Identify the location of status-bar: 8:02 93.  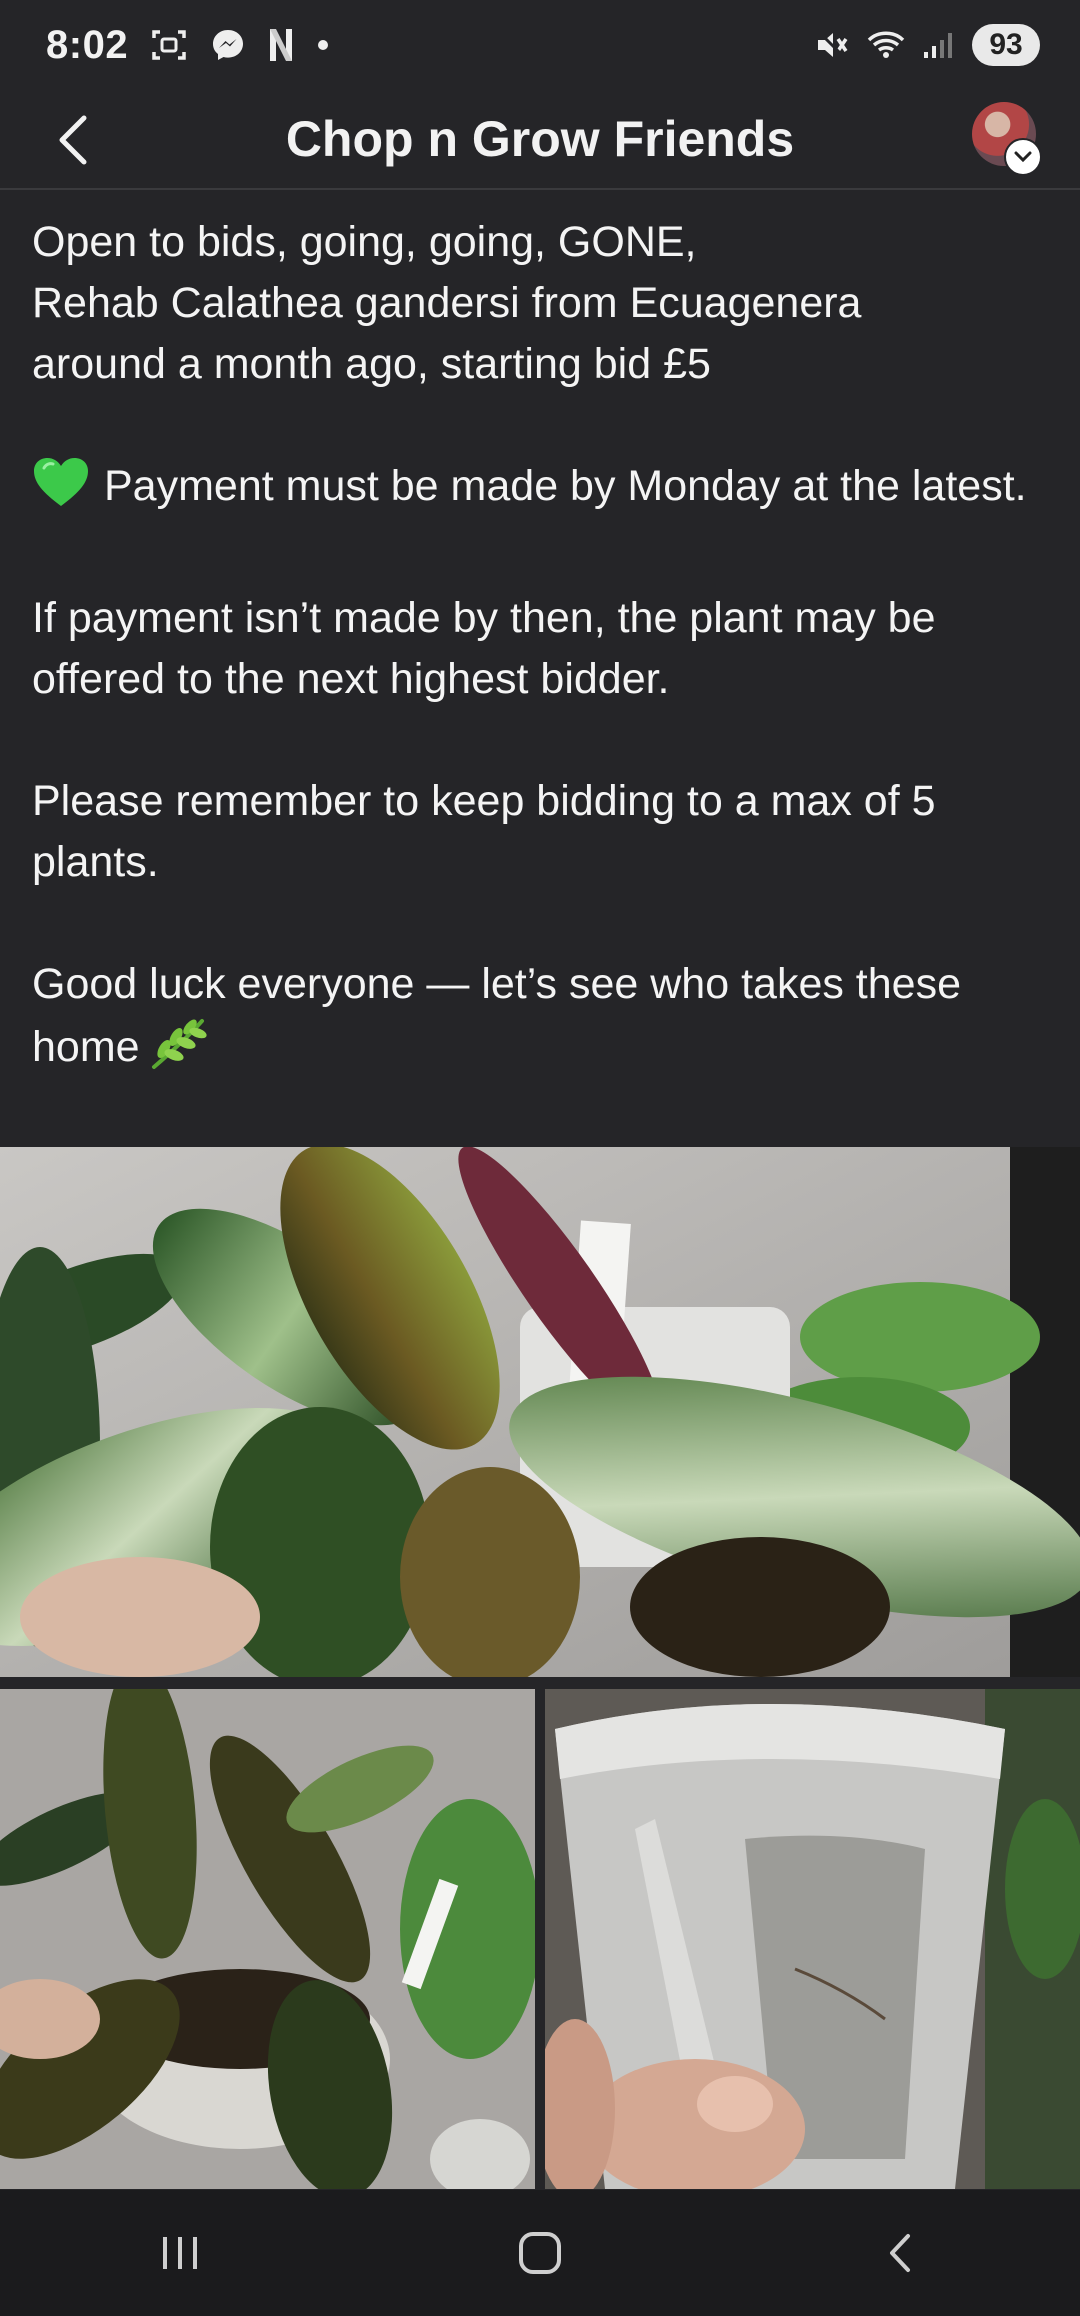
(540, 45).